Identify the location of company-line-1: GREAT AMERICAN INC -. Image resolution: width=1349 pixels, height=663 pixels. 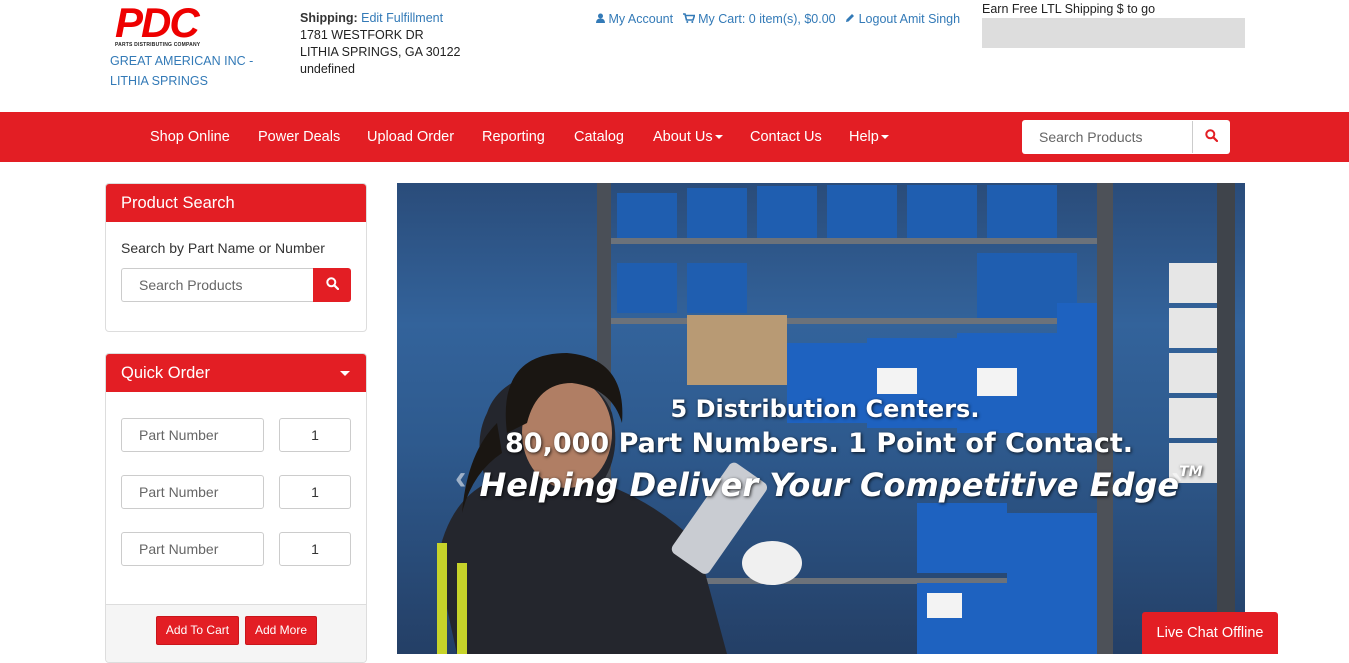
(182, 61).